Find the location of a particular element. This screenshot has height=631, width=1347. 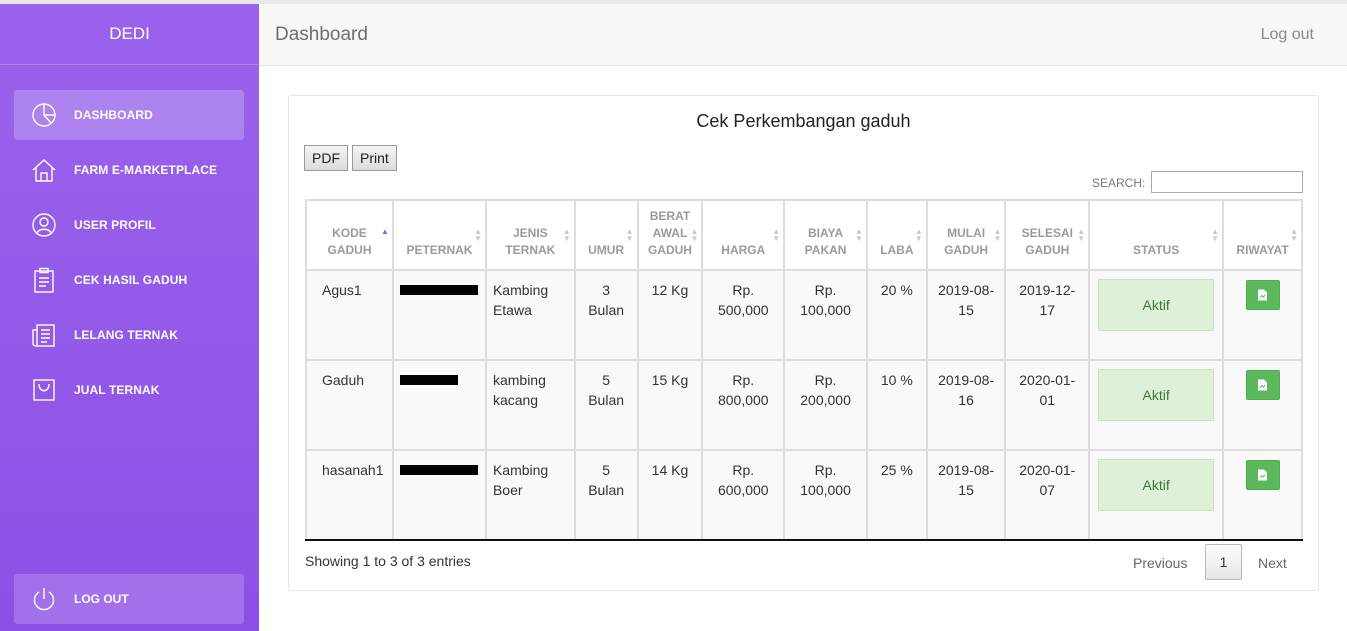

cell-jenis: Kambing Boer is located at coordinates (530, 495).